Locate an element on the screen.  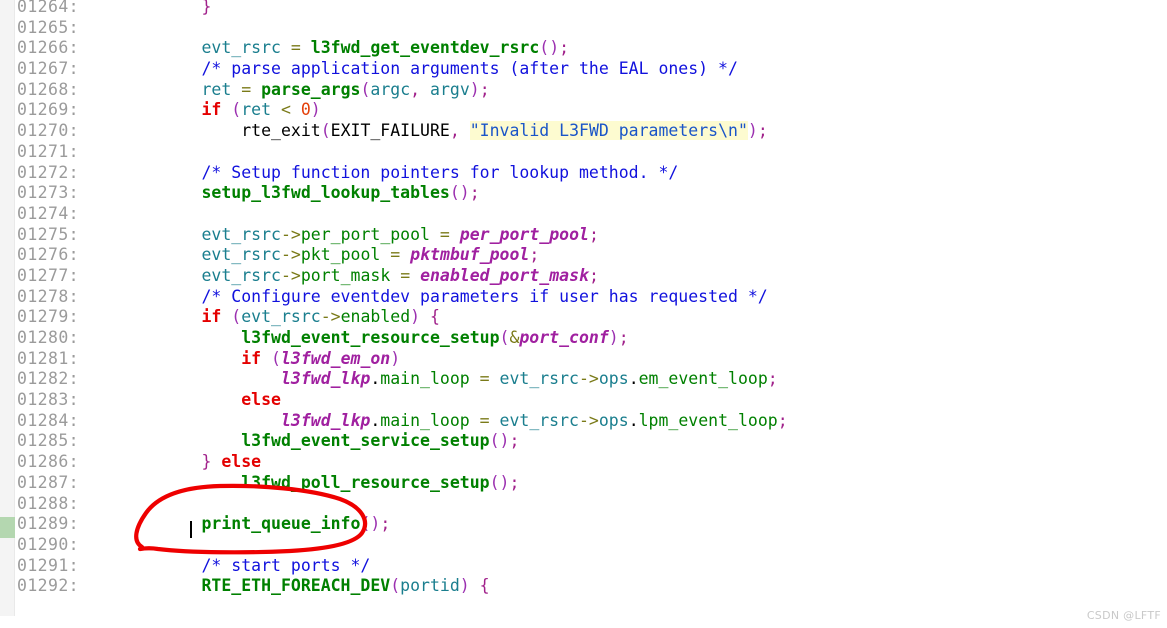
code-line-content: evt_rsrc->port_mask = enabled_port_mask; is located at coordinates (360, 275).